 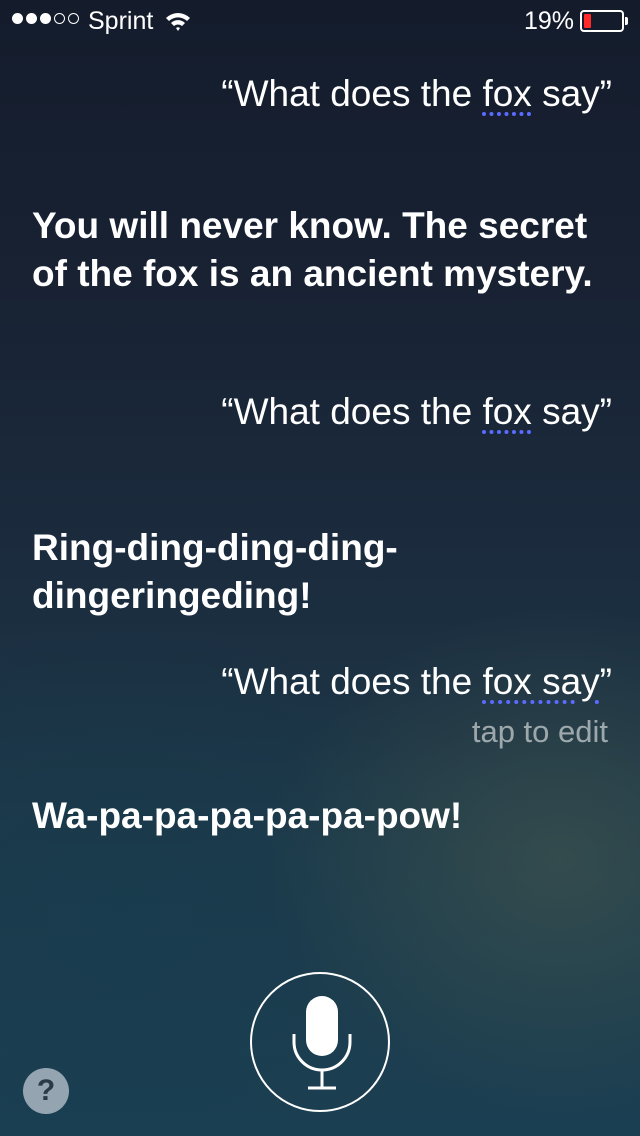 I want to click on siri-response: Ring-ding-ding-ding-dingeringeding!, so click(x=215, y=571).